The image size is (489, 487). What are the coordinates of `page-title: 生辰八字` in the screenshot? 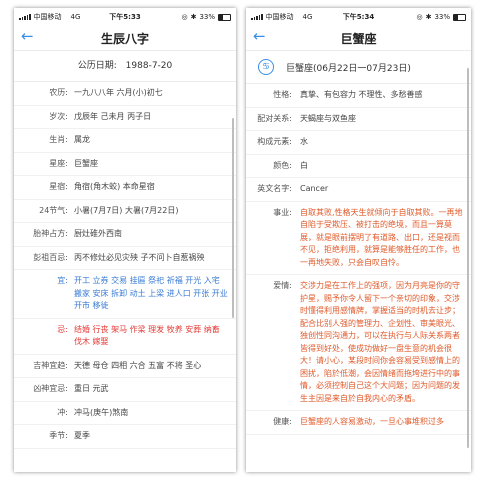 It's located at (124, 38).